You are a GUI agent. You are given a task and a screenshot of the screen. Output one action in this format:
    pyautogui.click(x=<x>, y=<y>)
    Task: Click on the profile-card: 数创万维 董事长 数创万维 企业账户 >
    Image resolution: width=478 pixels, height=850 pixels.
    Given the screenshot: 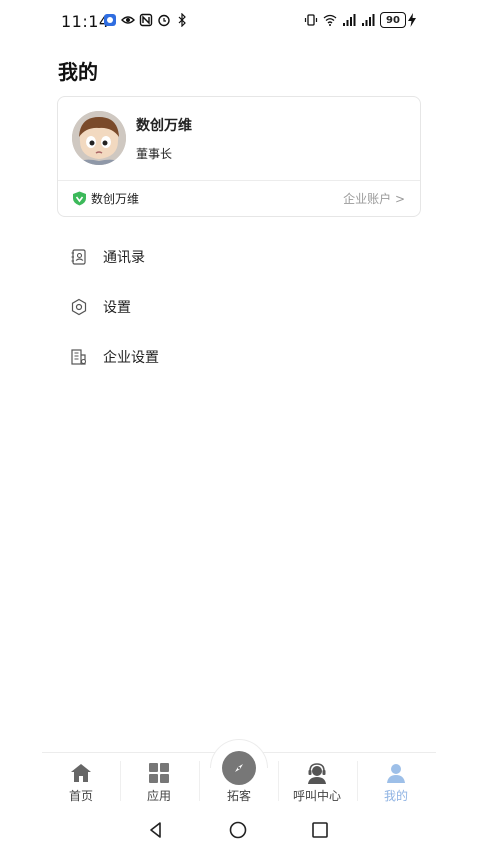 What is the action you would take?
    pyautogui.click(x=239, y=156)
    